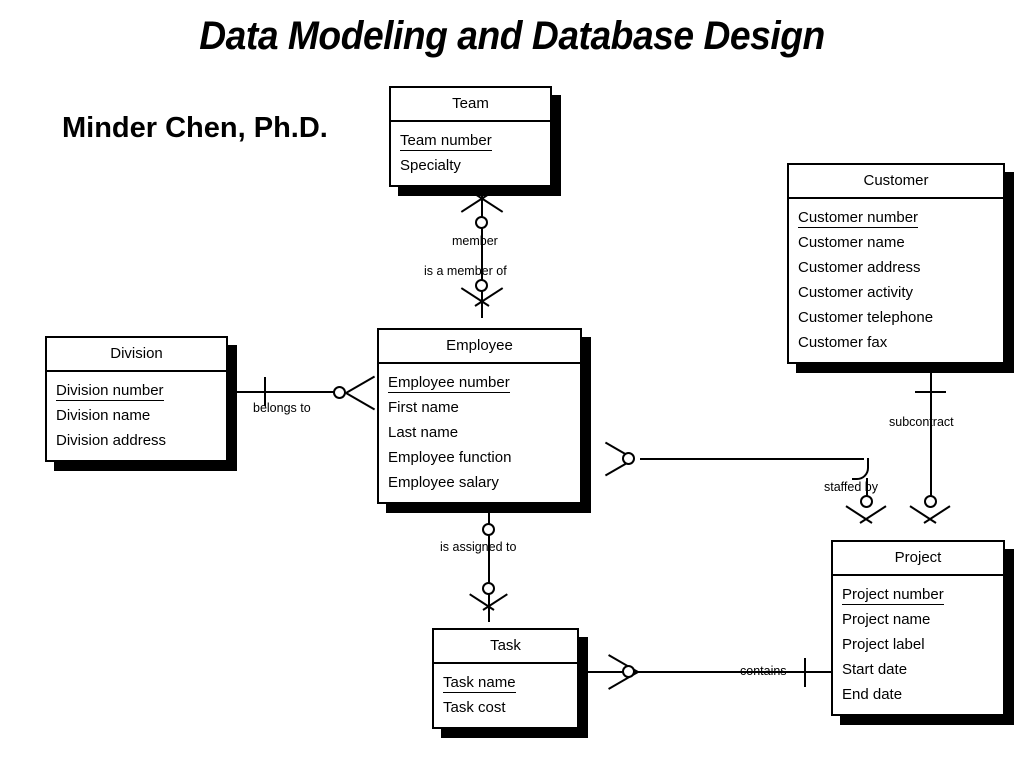  Describe the element at coordinates (430, 165) in the screenshot. I see `attribute-row: Specialty` at that location.